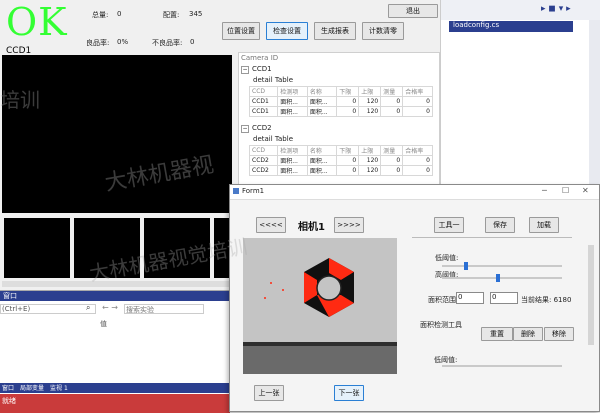 Image resolution: width=600 pixels, height=413 pixels. Describe the element at coordinates (287, 31) in the screenshot. I see `inspect-settings-button: 检查设置` at that location.